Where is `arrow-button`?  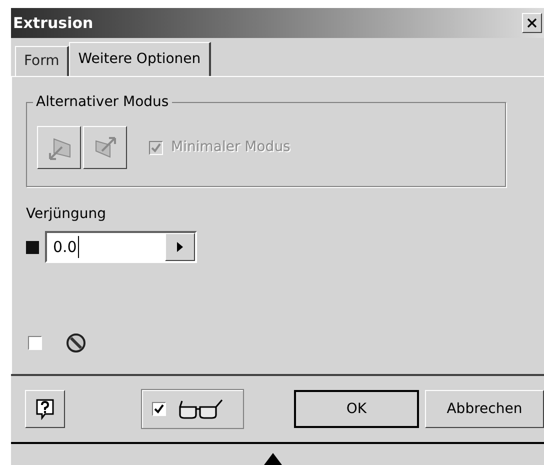 arrow-button is located at coordinates (180, 247).